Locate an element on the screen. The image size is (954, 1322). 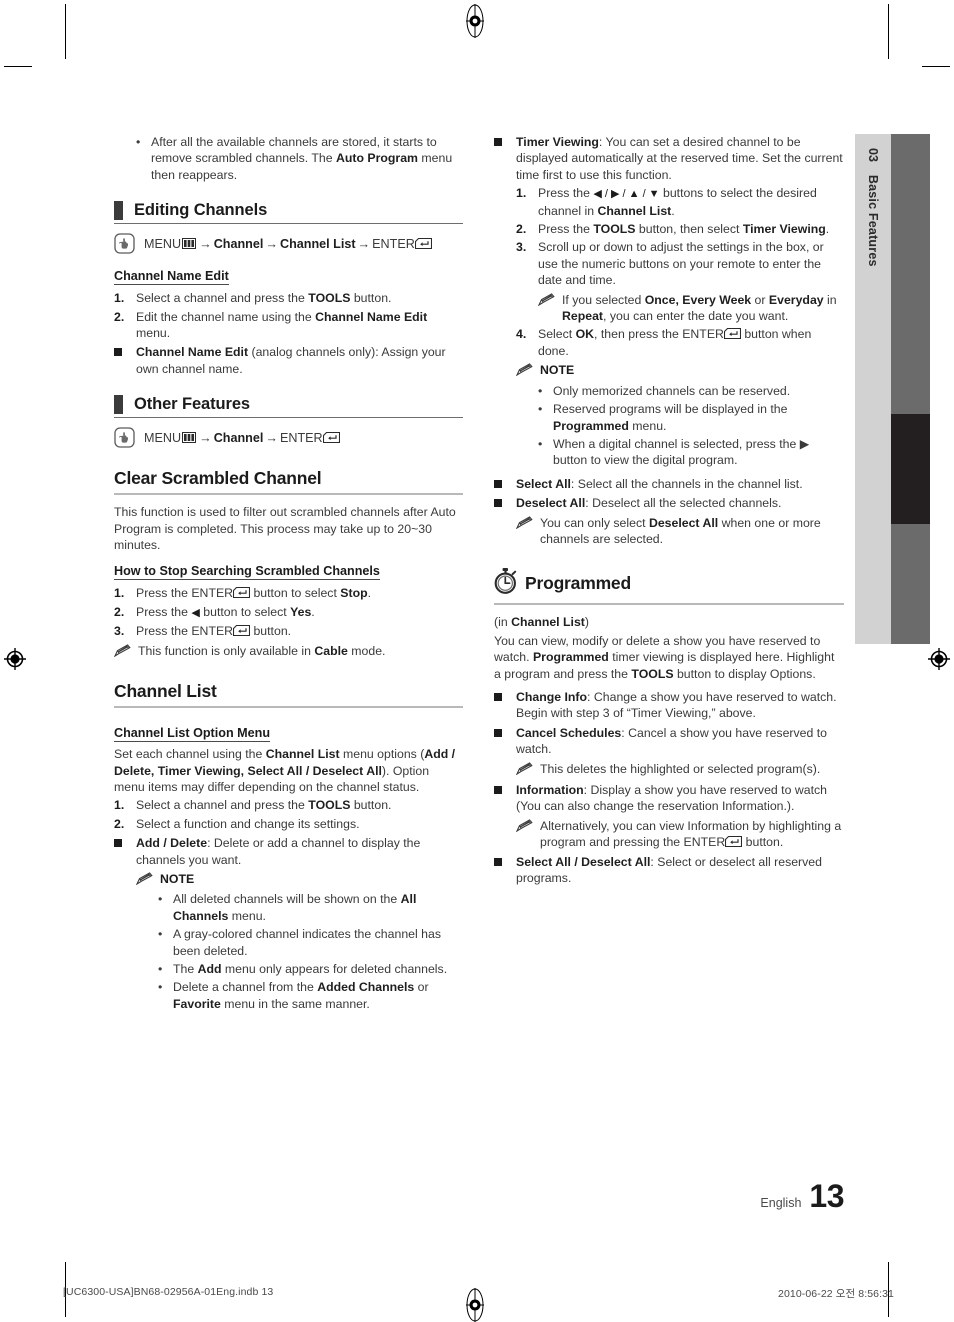
text: menu in the same manner. is located at coordinates (295, 1003).